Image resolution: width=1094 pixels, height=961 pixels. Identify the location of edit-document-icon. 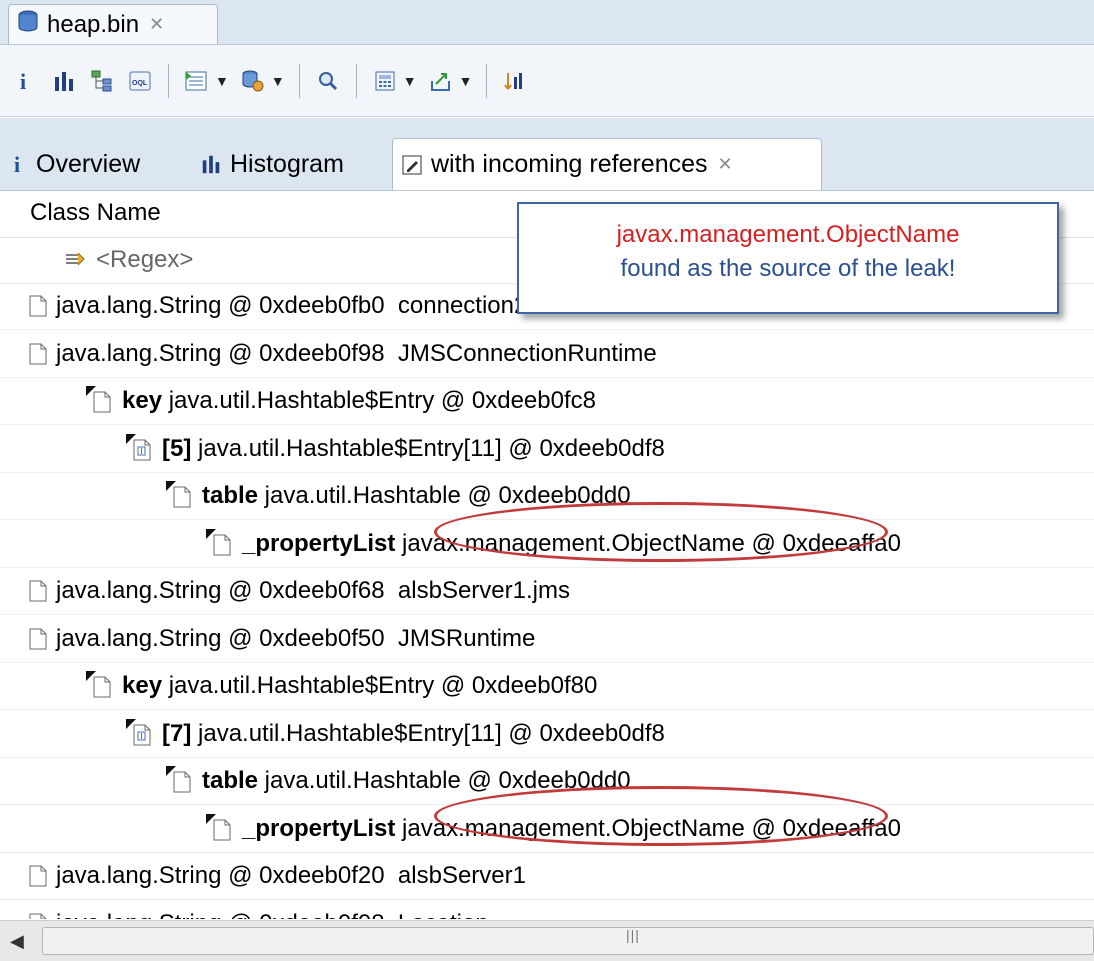
(412, 165).